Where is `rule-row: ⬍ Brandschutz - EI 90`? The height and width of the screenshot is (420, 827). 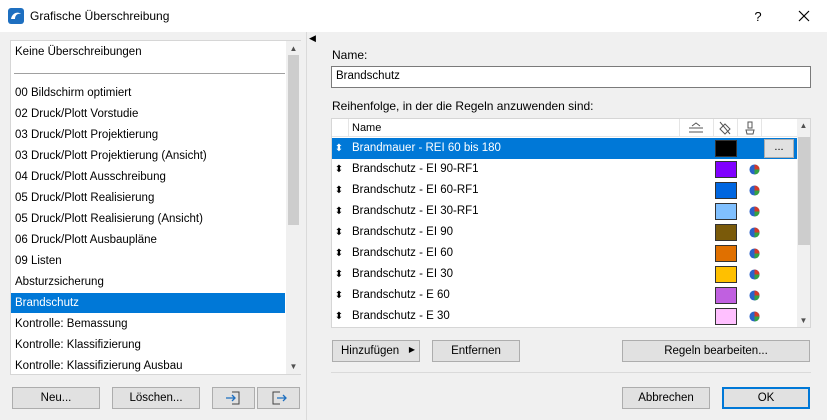
rule-row: ⬍ Brandschutz - EI 90 is located at coordinates (564, 232).